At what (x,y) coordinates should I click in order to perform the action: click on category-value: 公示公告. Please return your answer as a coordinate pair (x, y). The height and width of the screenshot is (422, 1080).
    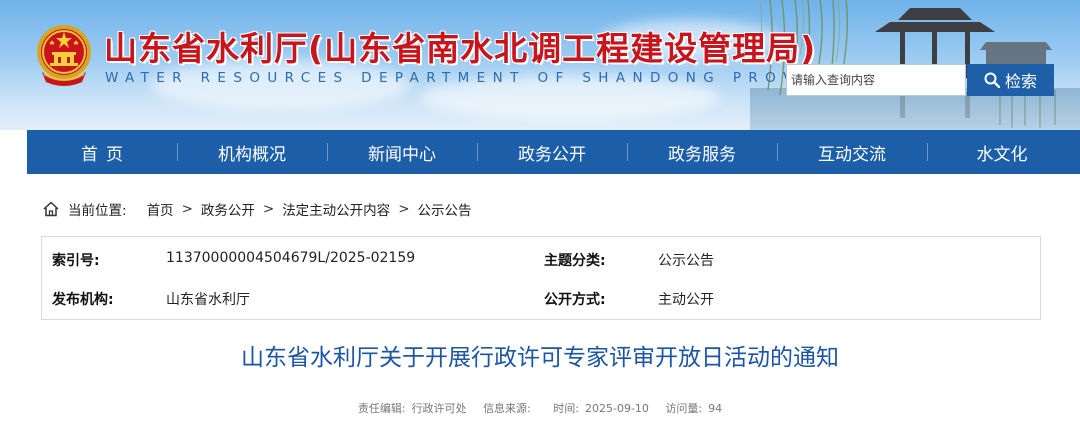
    Looking at the image, I should click on (686, 261).